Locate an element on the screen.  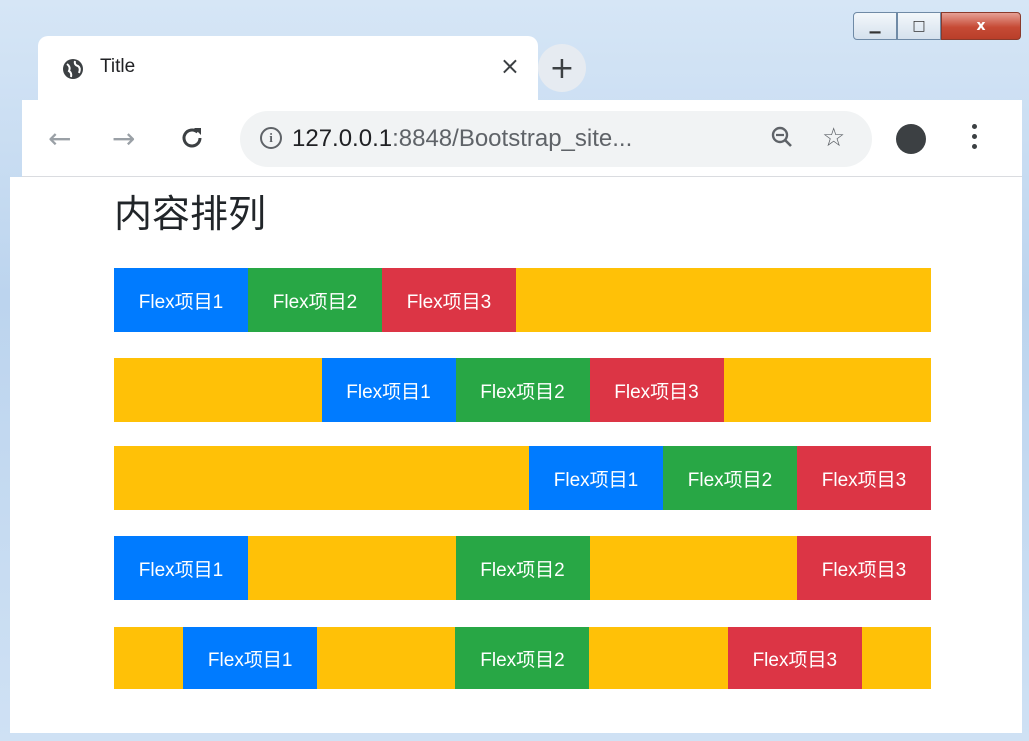
flex-row-around: Flex项目1 Flex项目2 Flex项目3 is located at coordinates (522, 658).